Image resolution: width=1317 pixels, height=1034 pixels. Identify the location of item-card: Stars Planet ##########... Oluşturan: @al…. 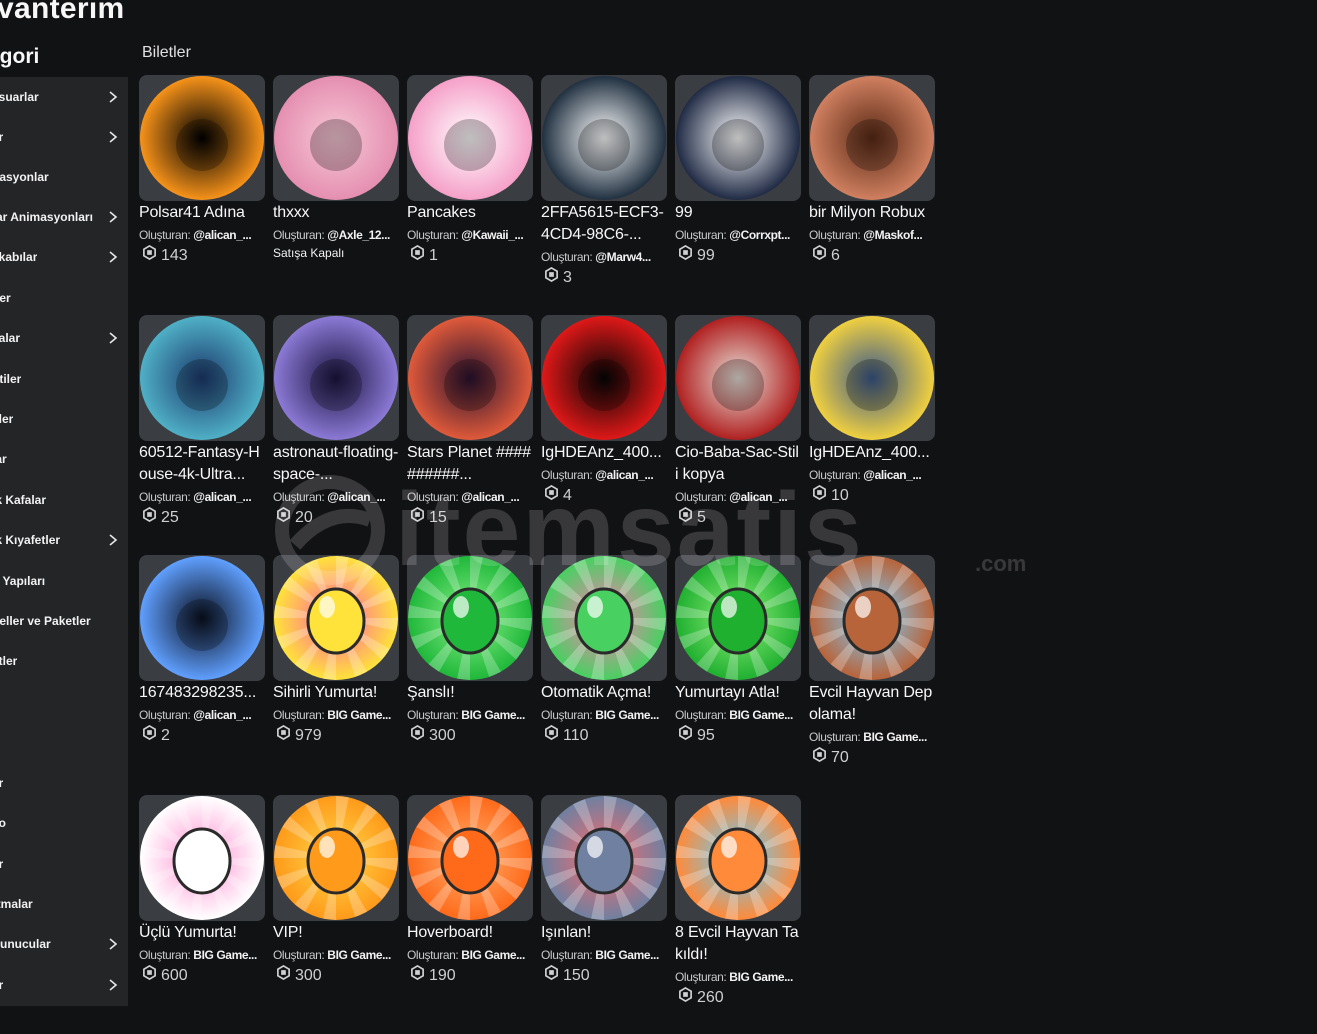
(470, 422).